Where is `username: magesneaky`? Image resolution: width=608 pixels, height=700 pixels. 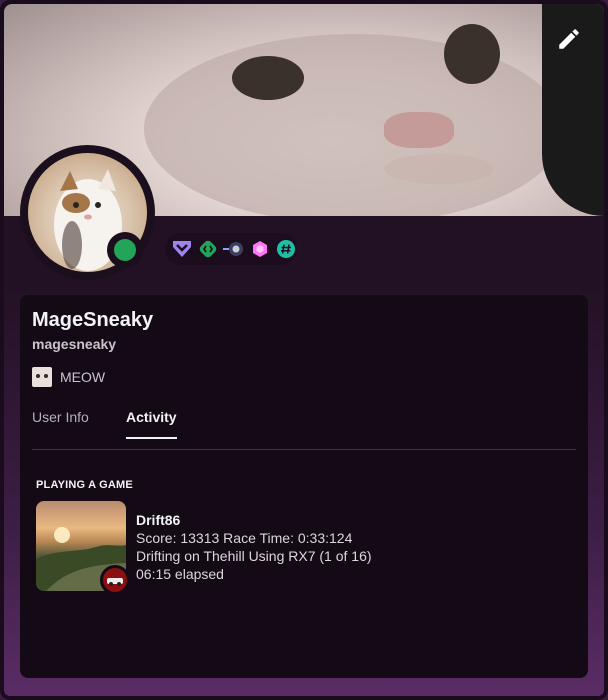 username: magesneaky is located at coordinates (74, 344).